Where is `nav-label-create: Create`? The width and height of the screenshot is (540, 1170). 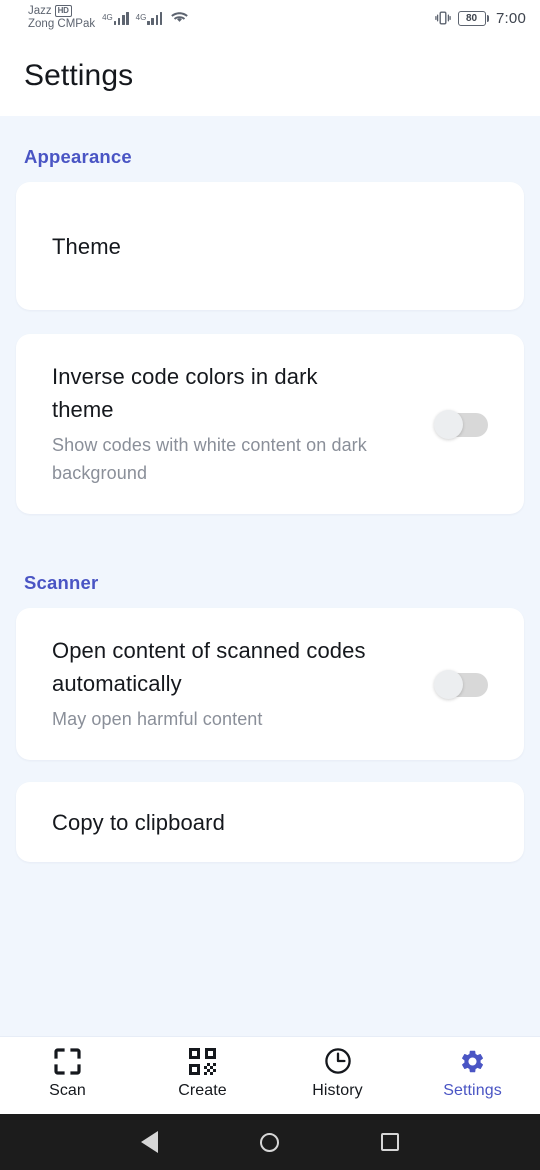 nav-label-create: Create is located at coordinates (202, 1090).